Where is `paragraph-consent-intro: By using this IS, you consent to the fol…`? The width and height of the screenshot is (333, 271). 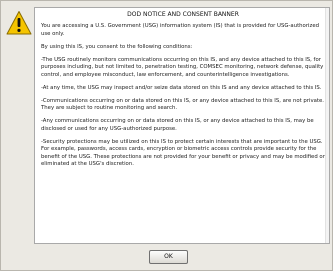 paragraph-consent-intro: By using this IS, you consent to the fol… is located at coordinates (117, 46).